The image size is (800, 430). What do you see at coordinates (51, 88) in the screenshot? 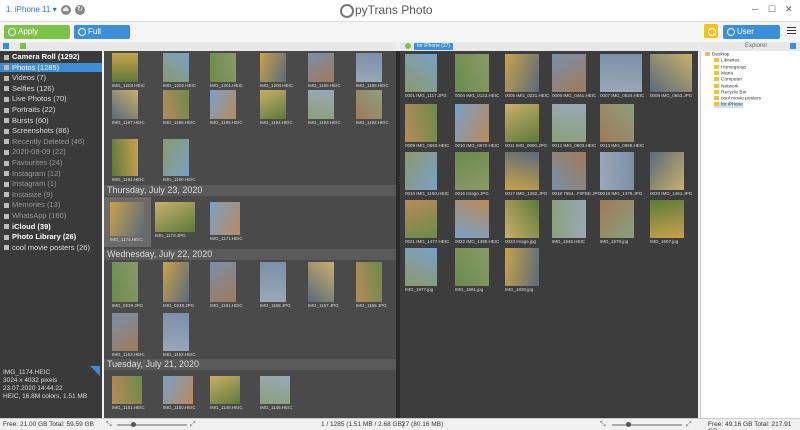
I see `album-item: Selfies (126)` at bounding box center [51, 88].